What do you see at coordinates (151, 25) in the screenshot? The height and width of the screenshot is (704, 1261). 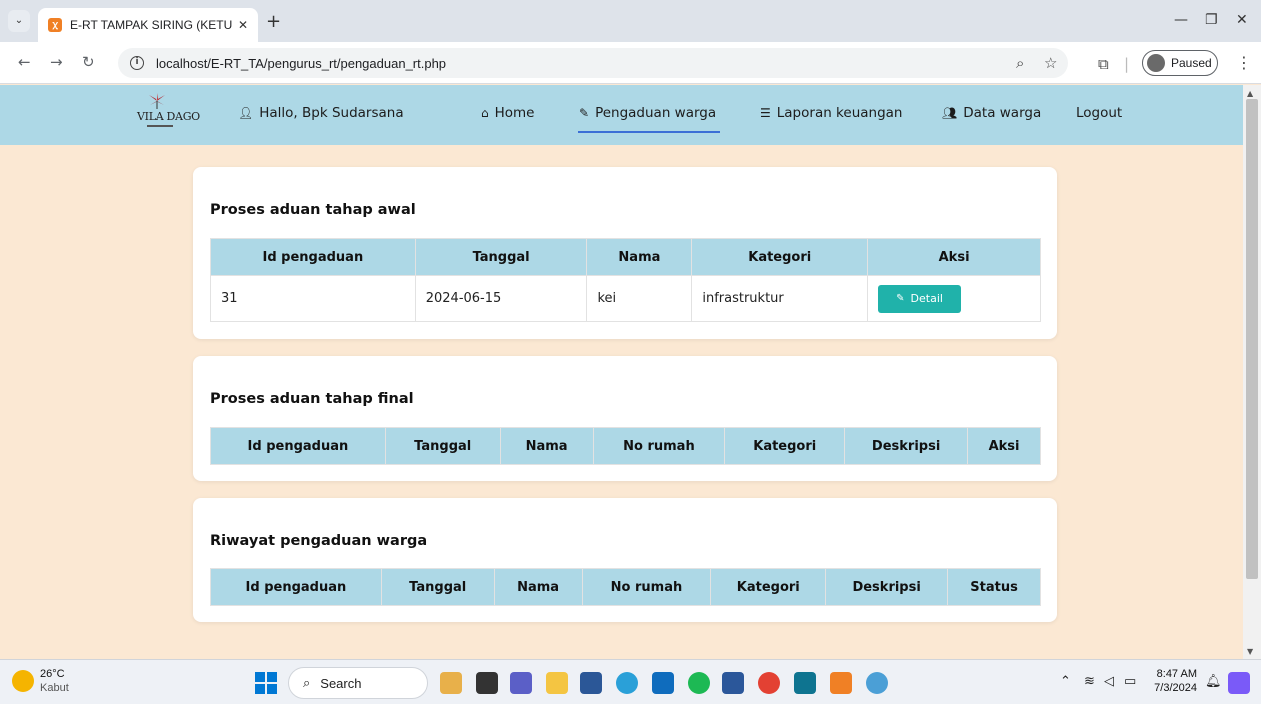 I see `tab-title: E-RT TAMPAK SIRING (KETUA RT` at bounding box center [151, 25].